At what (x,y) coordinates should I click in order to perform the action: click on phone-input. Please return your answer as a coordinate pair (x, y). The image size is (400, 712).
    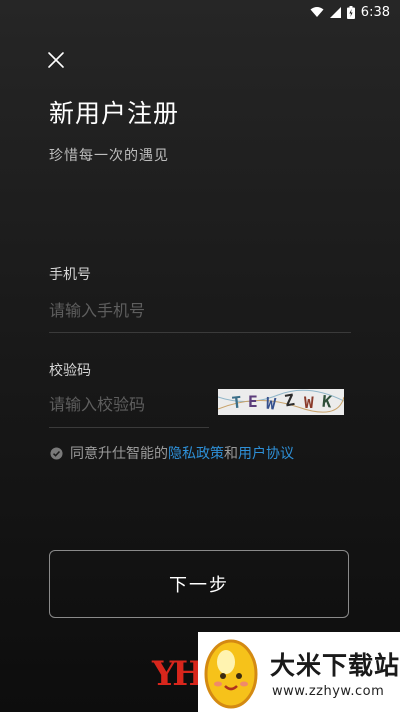
    Looking at the image, I should click on (199, 310).